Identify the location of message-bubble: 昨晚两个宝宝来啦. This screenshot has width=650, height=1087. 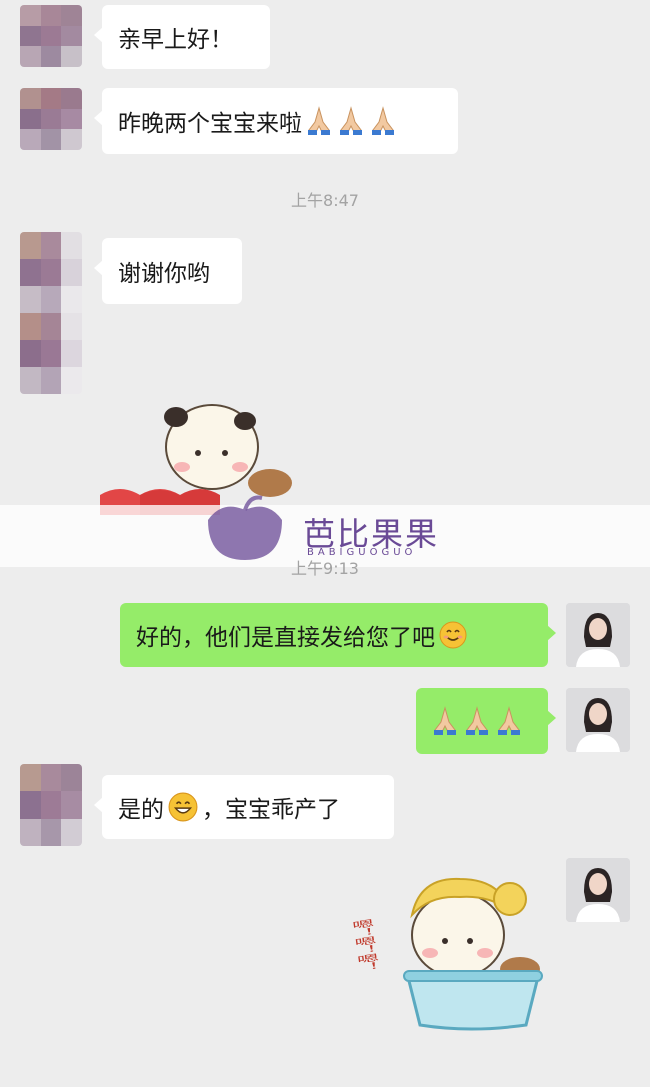
(276, 121).